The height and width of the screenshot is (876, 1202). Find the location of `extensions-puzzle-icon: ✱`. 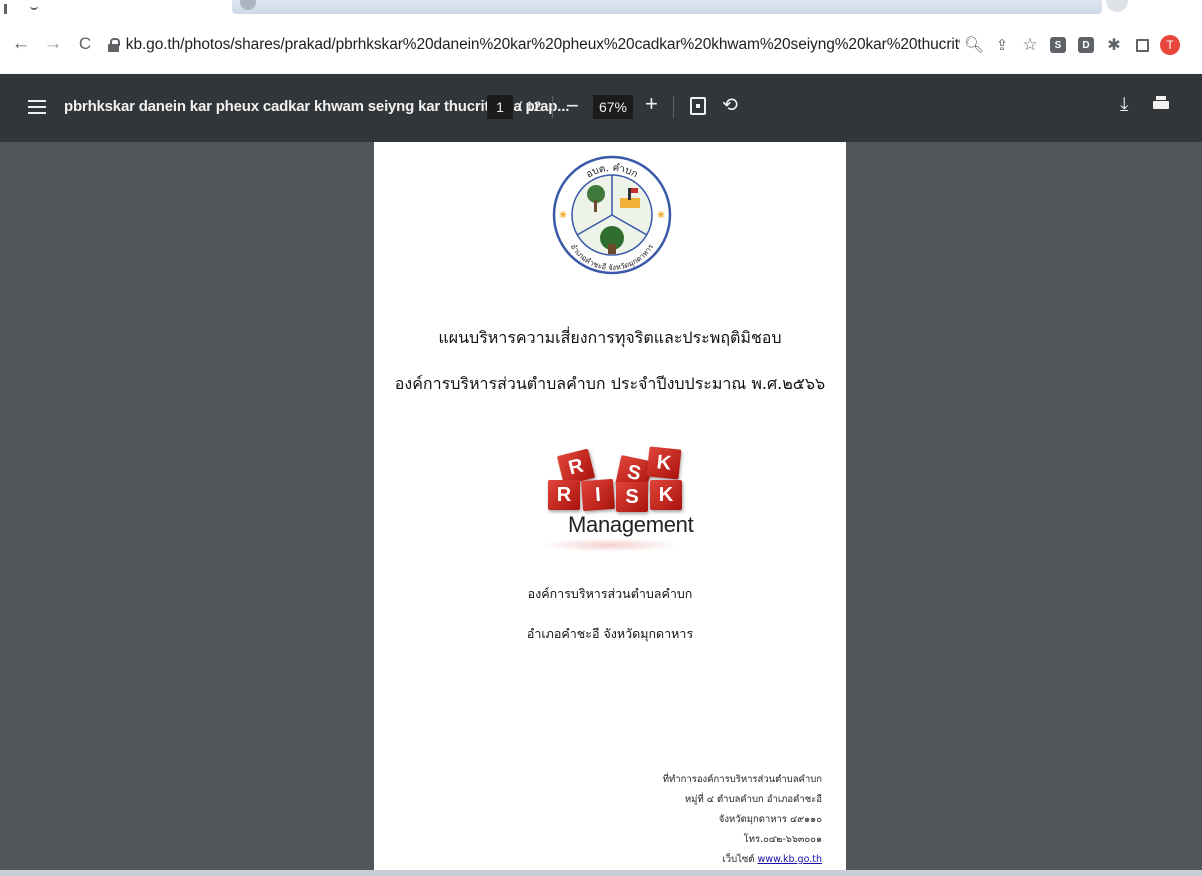

extensions-puzzle-icon: ✱ is located at coordinates (1114, 45).